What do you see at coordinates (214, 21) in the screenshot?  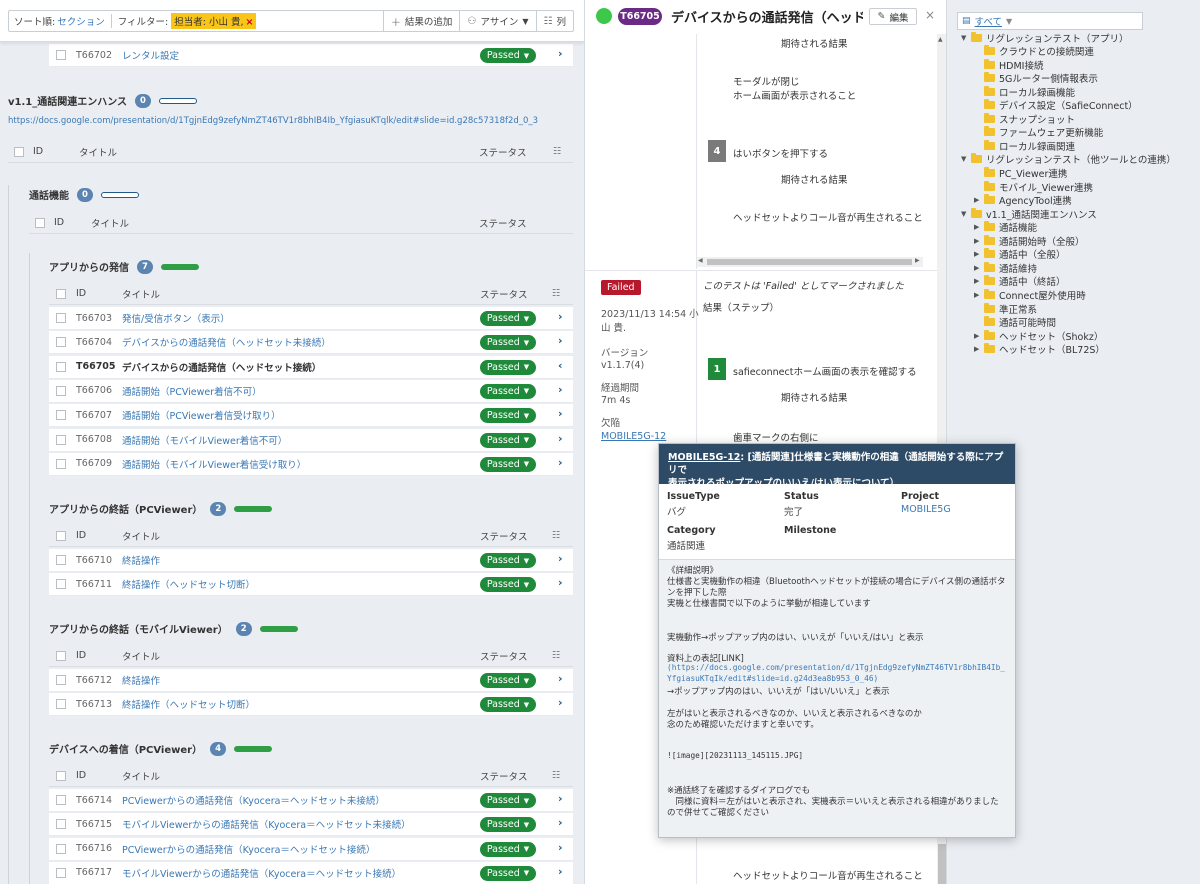 I see `assignee-filter-chip: 担当者: 小山 貴, ×` at bounding box center [214, 21].